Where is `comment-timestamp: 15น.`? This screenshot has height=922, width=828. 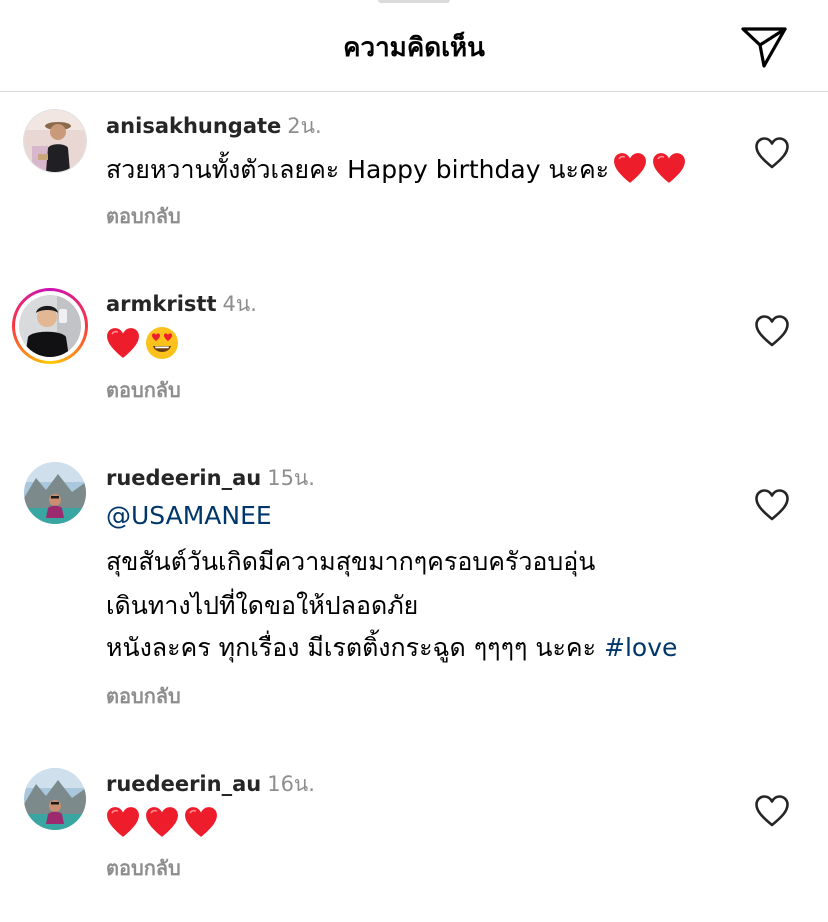 comment-timestamp: 15น. is located at coordinates (291, 478).